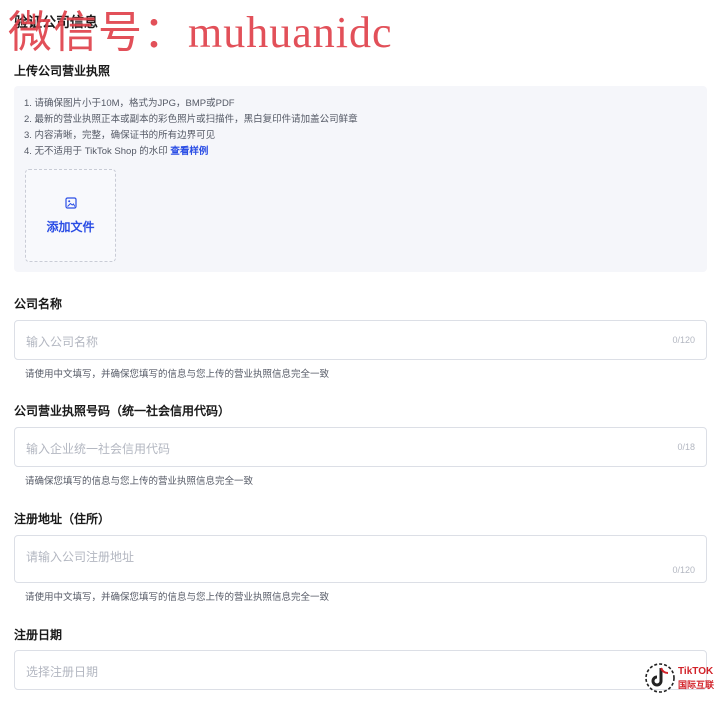 The image size is (721, 709). I want to click on address-placeholder: 请输入公司注册地址, so click(80, 557).